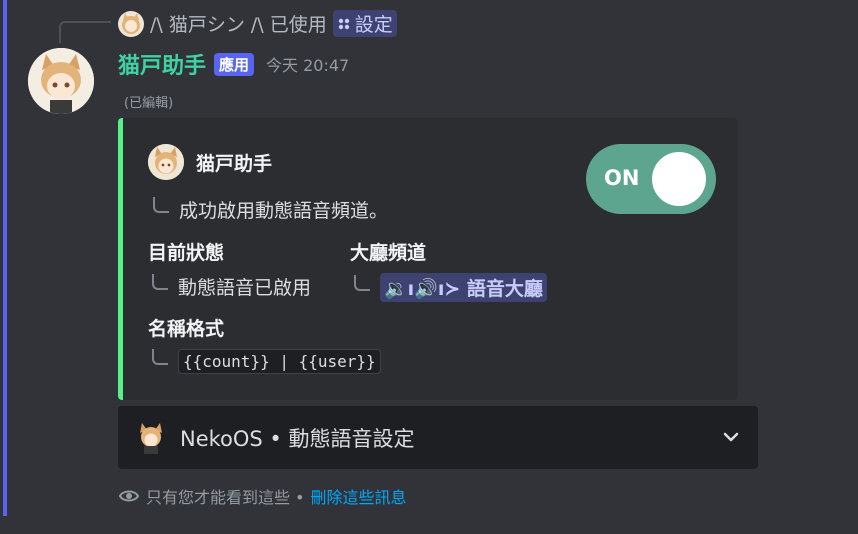 This screenshot has height=534, width=858. I want to click on app-badge: 應用, so click(234, 64).